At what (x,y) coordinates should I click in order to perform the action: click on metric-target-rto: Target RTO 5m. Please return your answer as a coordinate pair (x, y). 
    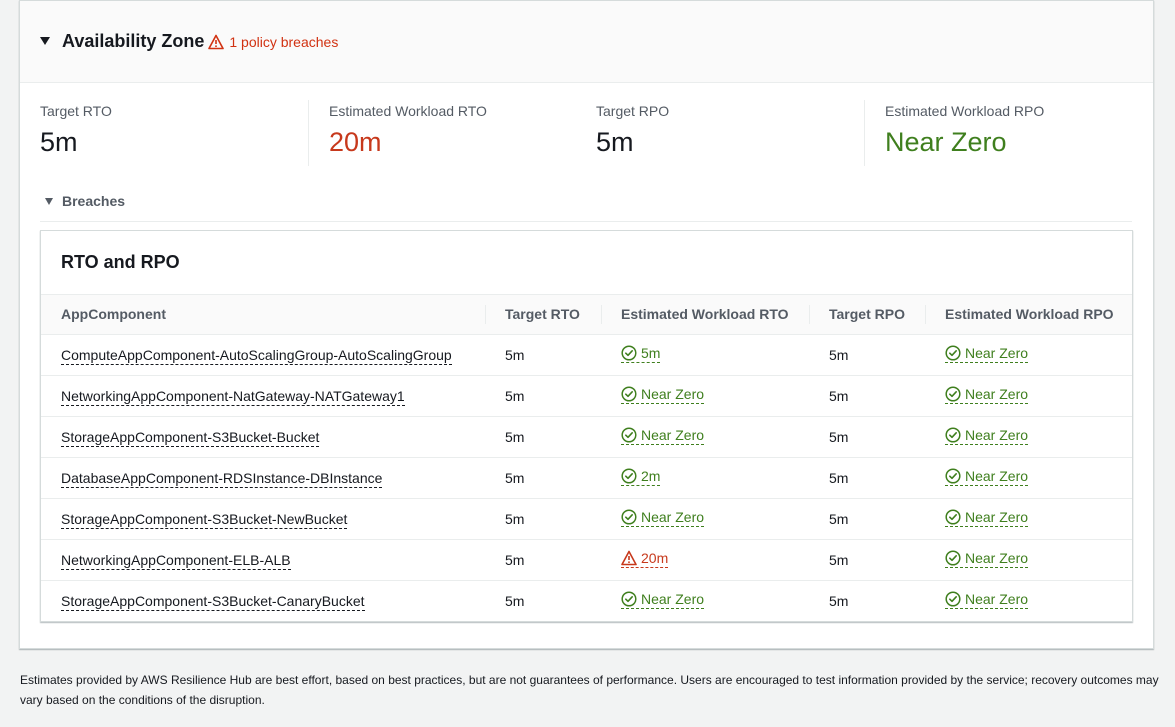
    Looking at the image, I should click on (76, 130).